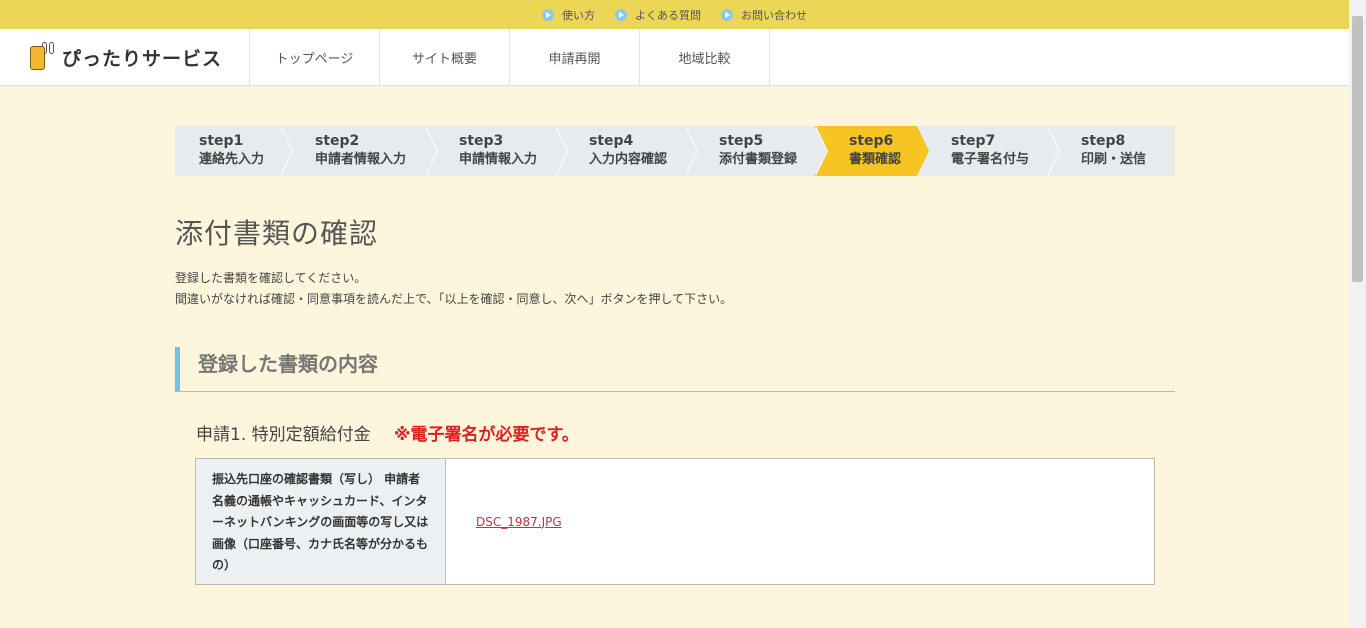  Describe the element at coordinates (283, 435) in the screenshot. I see `application-title: 申請1. 特別定額給付金` at that location.